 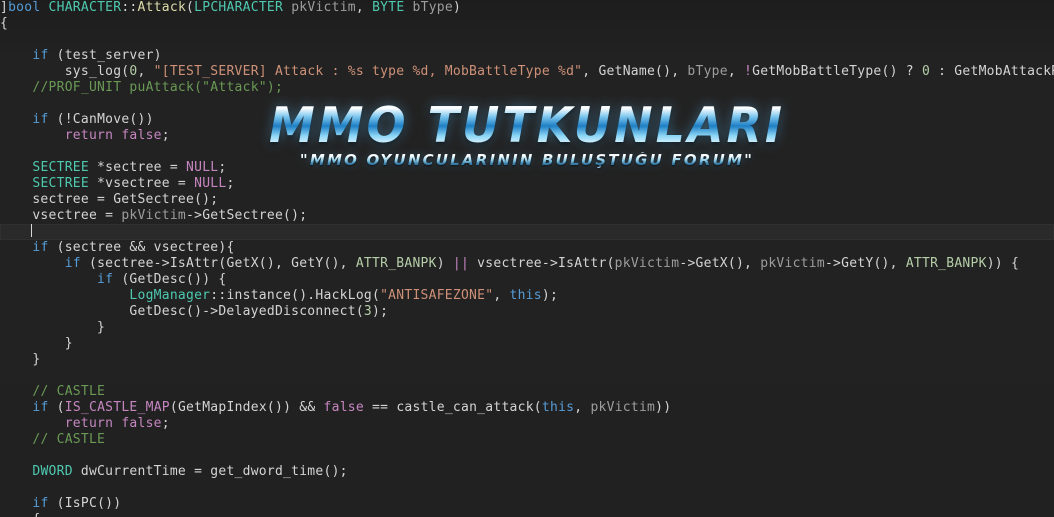 I want to click on code-line: //PROF_UNIT puAttack("Attack");, so click(x=527, y=88).